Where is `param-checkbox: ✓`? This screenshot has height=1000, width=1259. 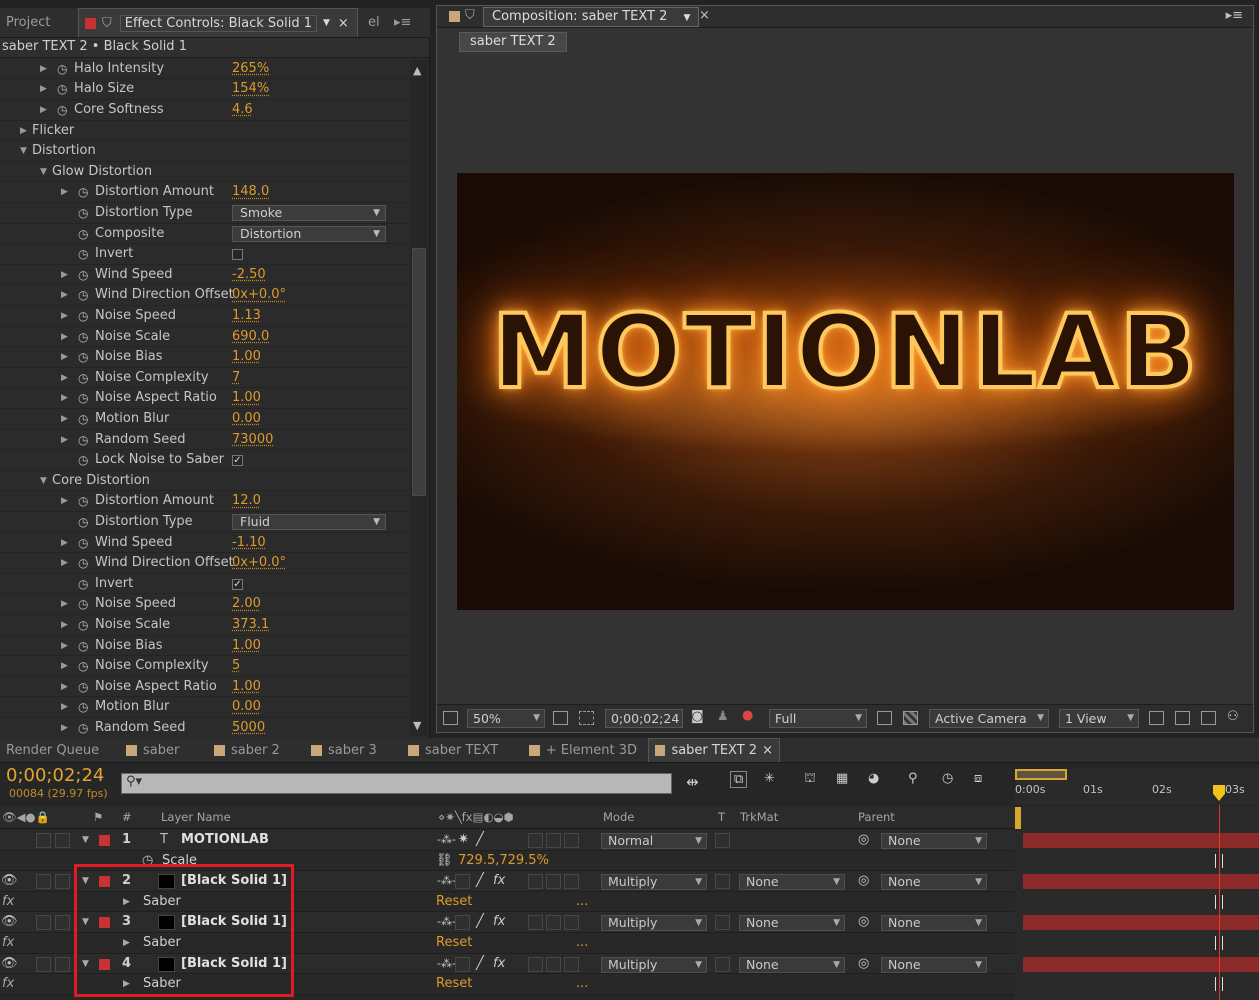
param-checkbox: ✓ is located at coordinates (237, 584).